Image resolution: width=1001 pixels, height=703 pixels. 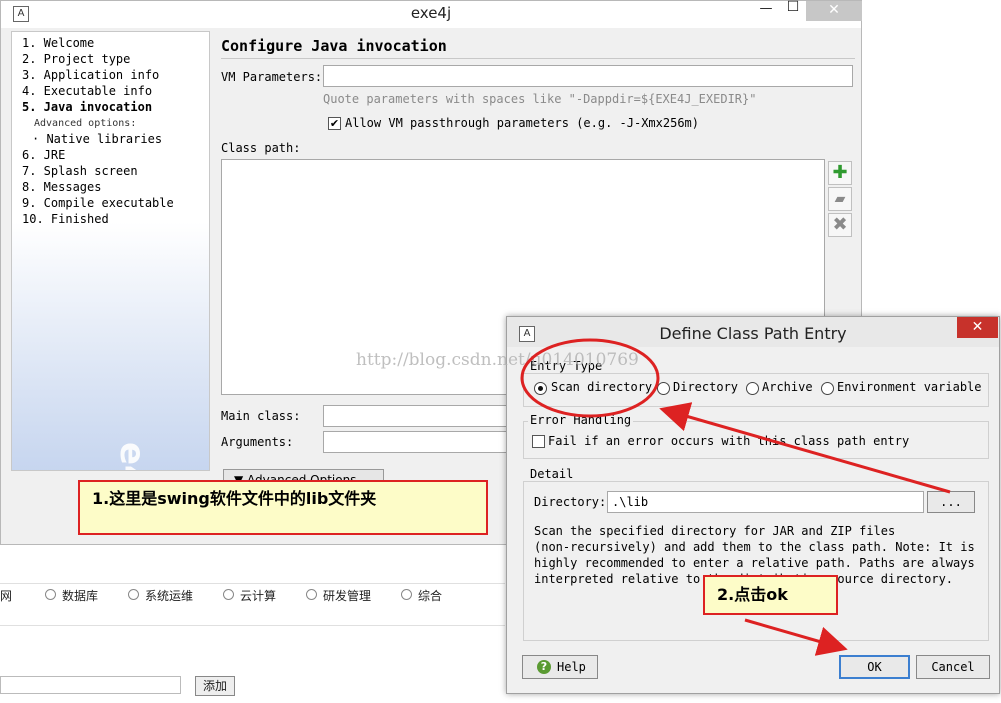 What do you see at coordinates (770, 595) in the screenshot?
I see `annotation-callout-click-ok: 2.点击ok` at bounding box center [770, 595].